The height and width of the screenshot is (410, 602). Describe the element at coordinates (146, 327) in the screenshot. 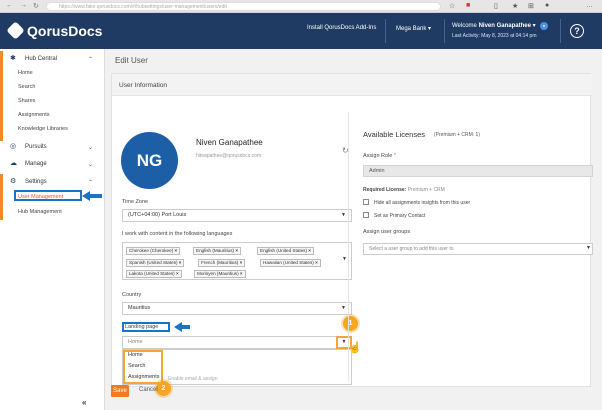

I see `landing-page-highlight` at that location.